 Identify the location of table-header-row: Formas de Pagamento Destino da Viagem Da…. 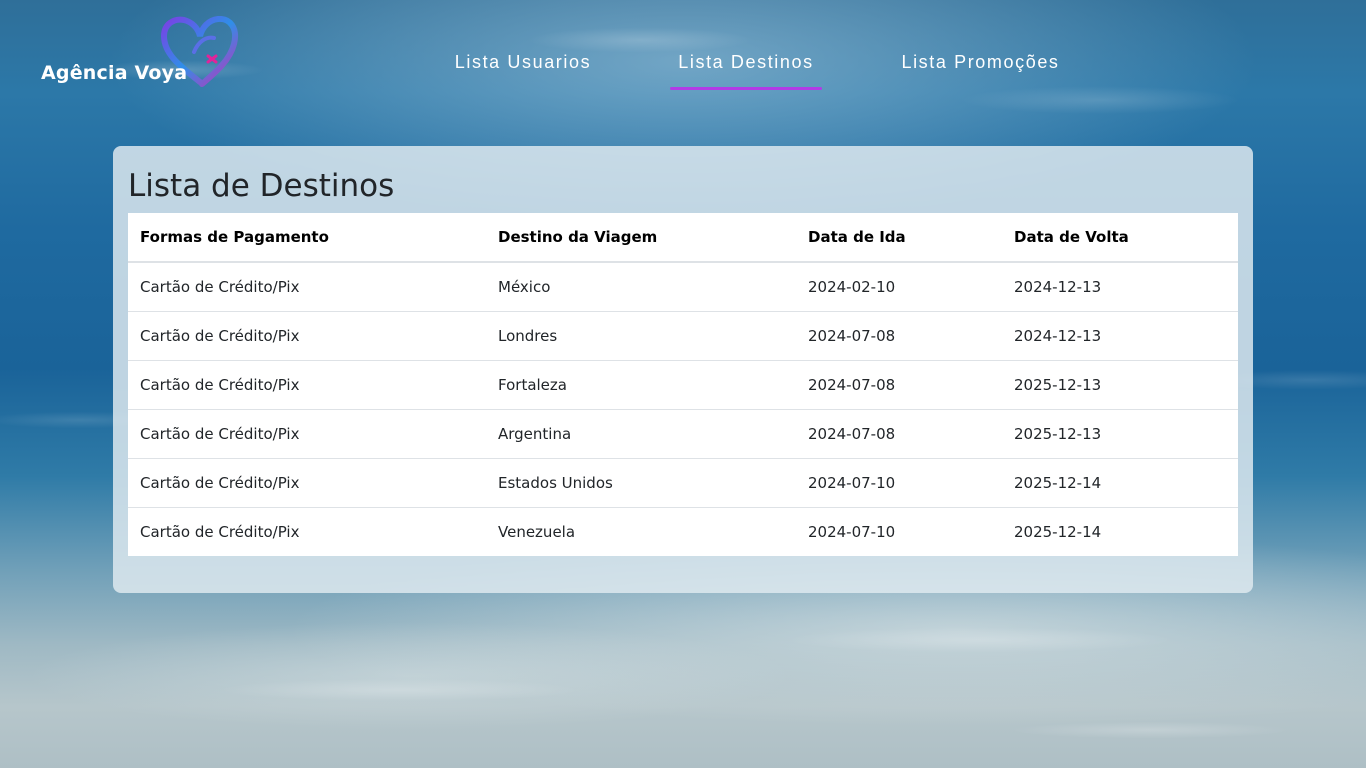
(683, 238).